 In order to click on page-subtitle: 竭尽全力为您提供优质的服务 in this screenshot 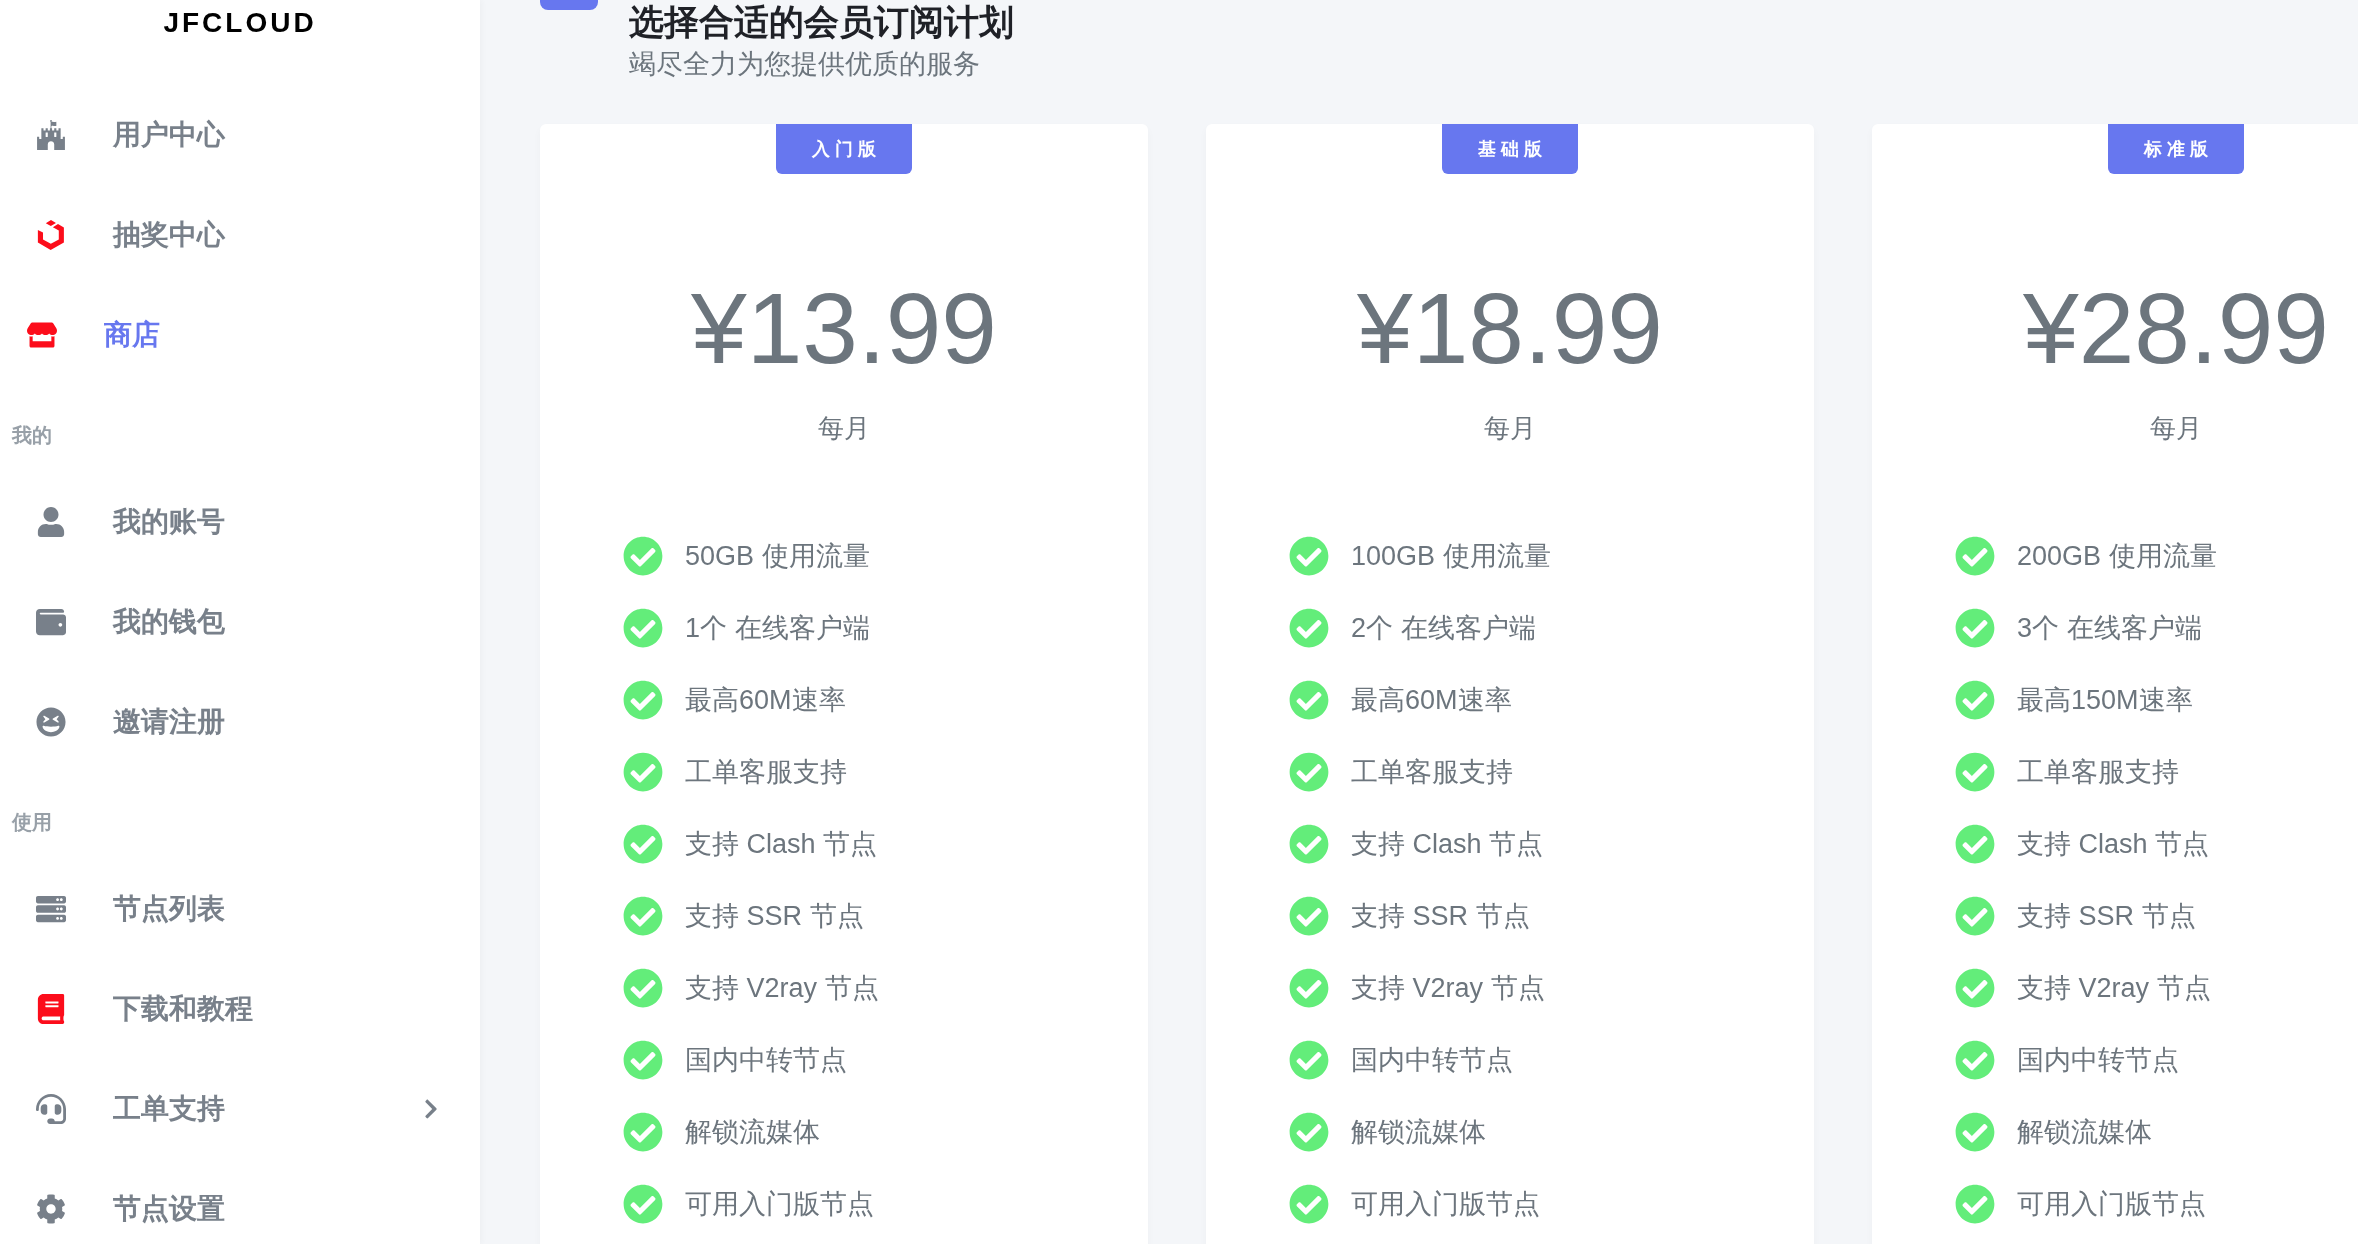, I will do `click(804, 64)`.